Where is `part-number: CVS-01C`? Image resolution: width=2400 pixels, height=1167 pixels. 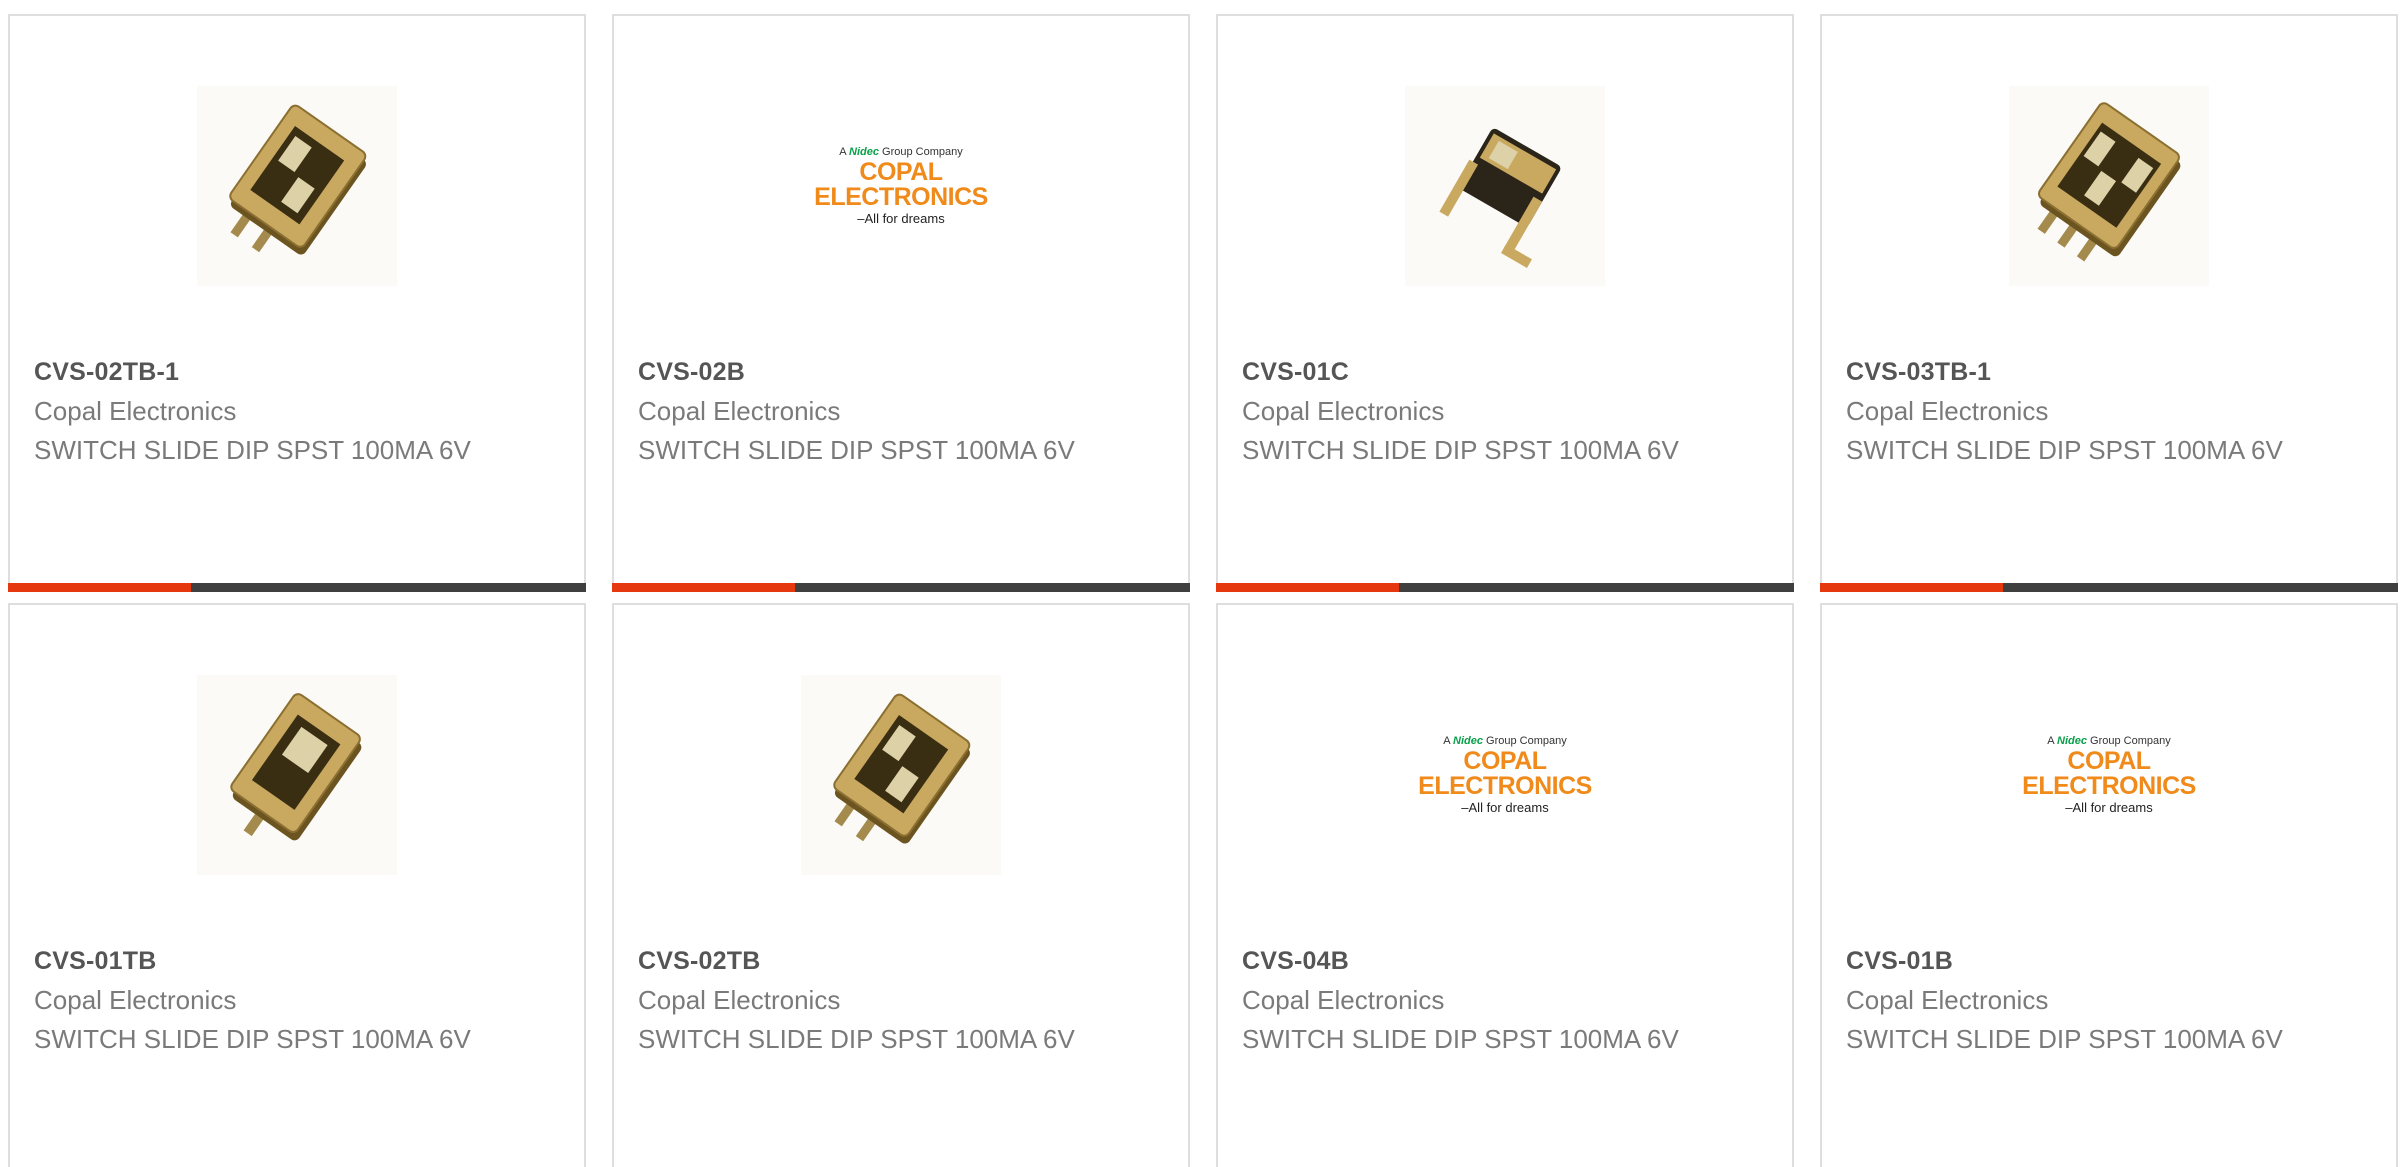
part-number: CVS-01C is located at coordinates (1295, 372).